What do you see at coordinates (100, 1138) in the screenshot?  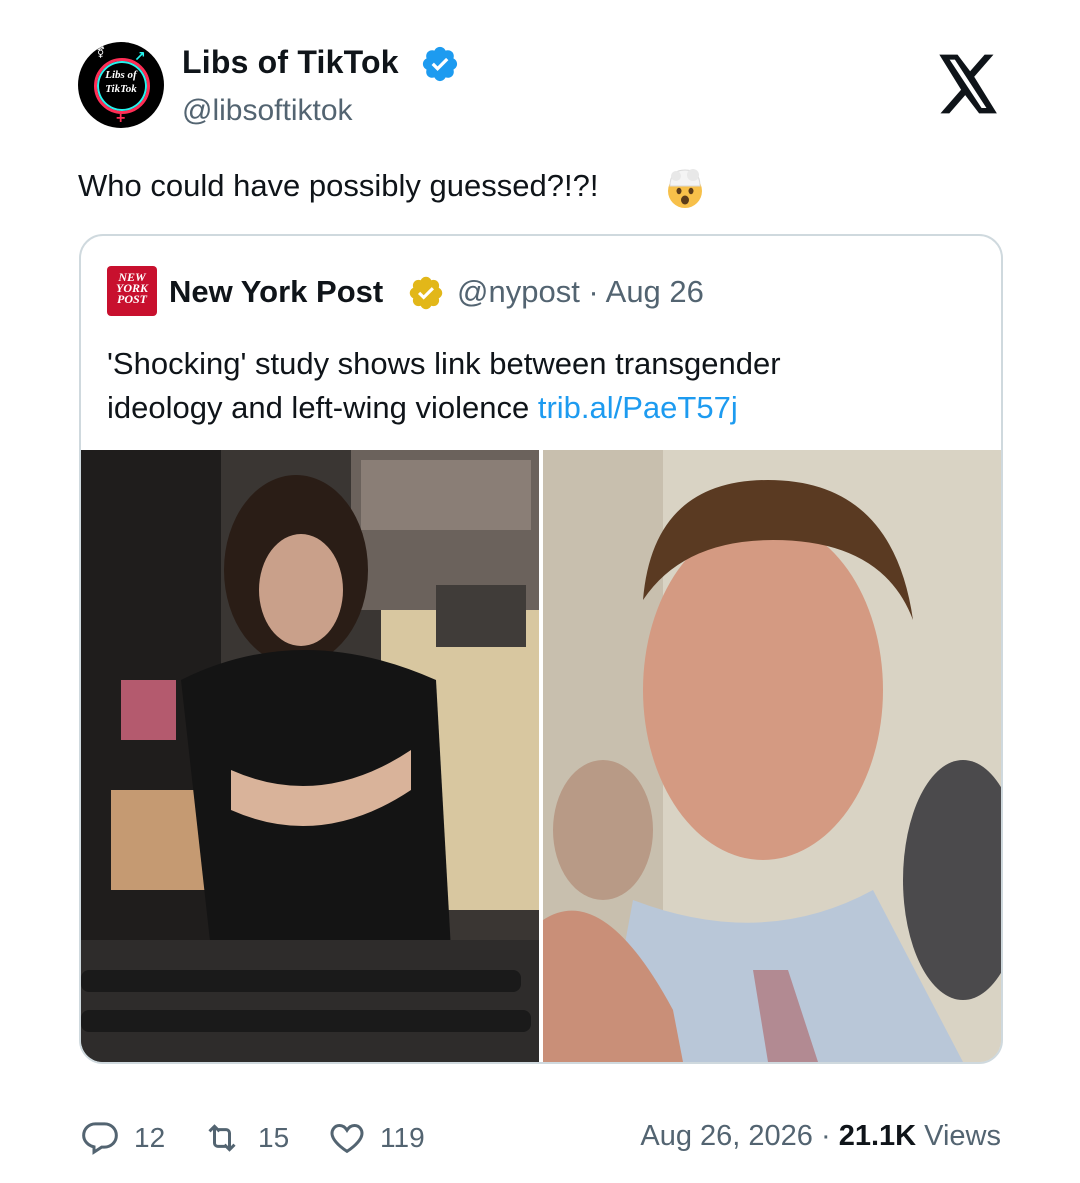 I see `reply-icon` at bounding box center [100, 1138].